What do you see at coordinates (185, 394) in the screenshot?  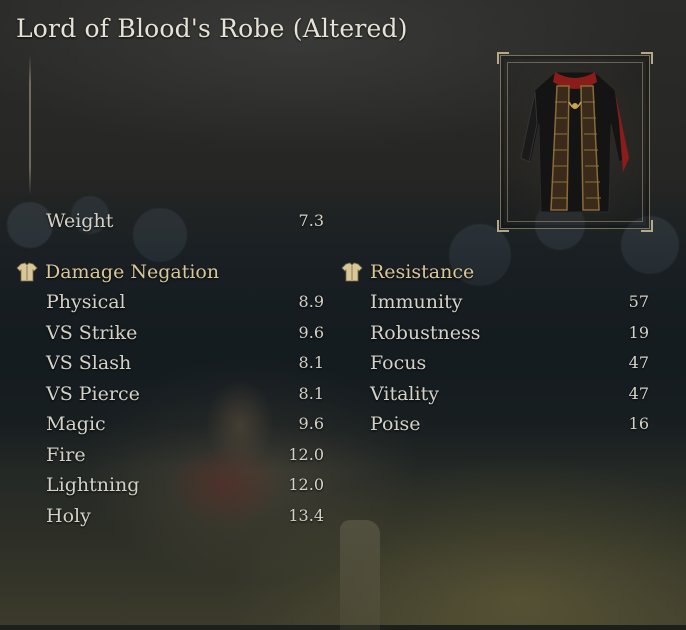 I see `stat-row-vs-pierce: VS Pierce 8.1` at bounding box center [185, 394].